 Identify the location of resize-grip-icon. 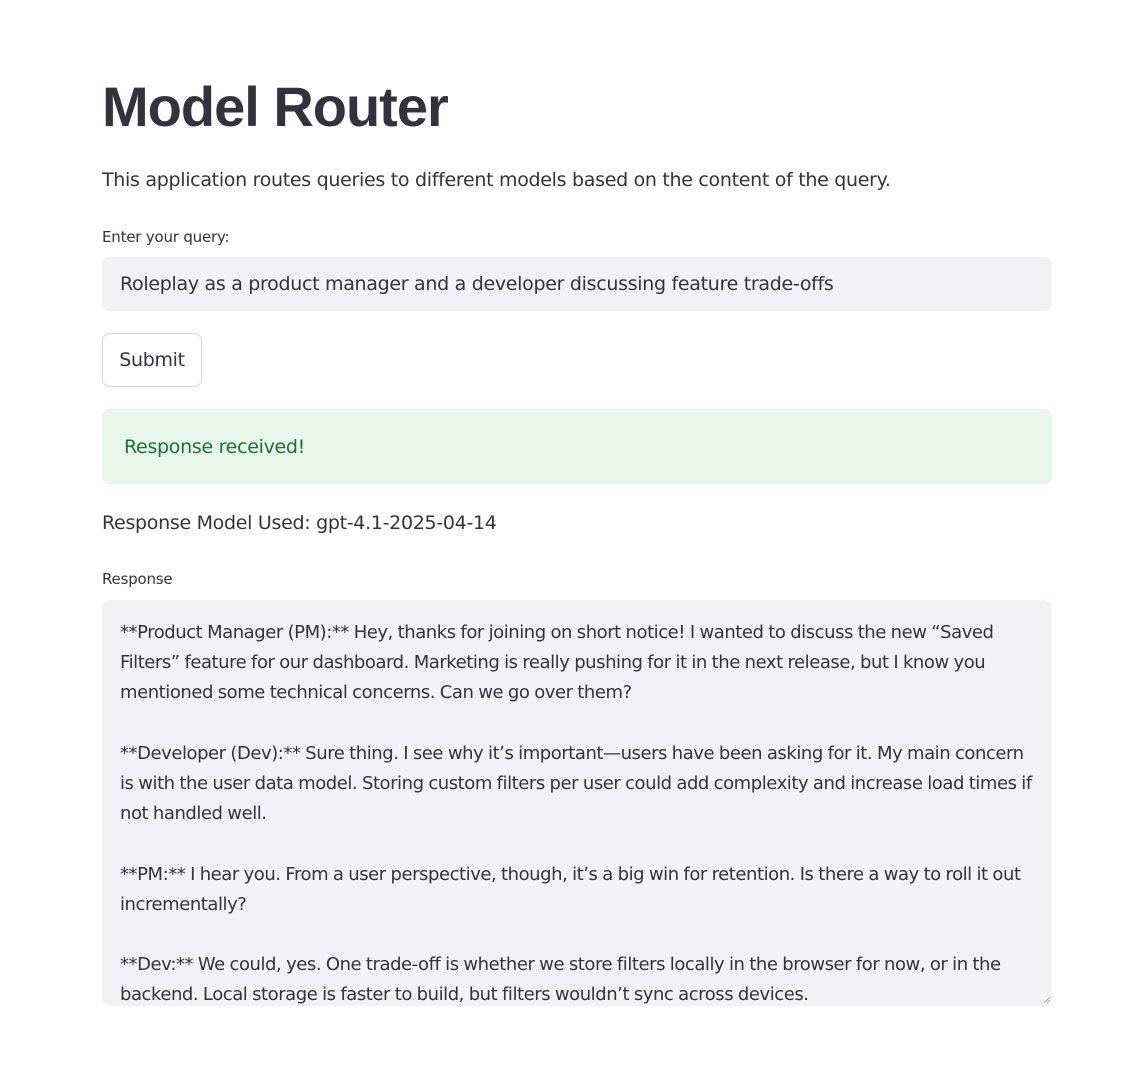
(1047, 1000).